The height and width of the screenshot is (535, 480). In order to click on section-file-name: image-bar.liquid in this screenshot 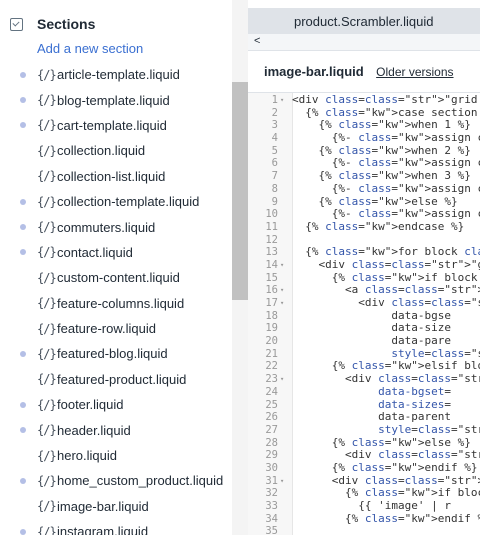, I will do `click(103, 506)`.